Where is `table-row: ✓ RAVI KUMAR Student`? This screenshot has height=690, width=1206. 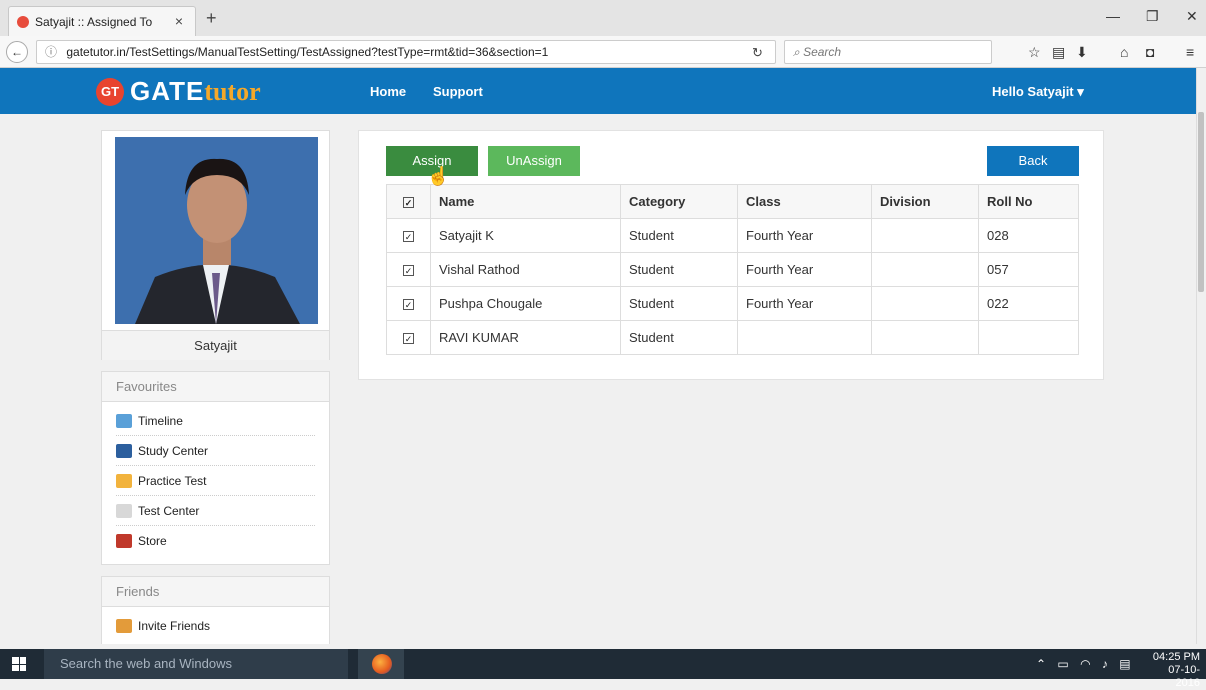 table-row: ✓ RAVI KUMAR Student is located at coordinates (732, 337).